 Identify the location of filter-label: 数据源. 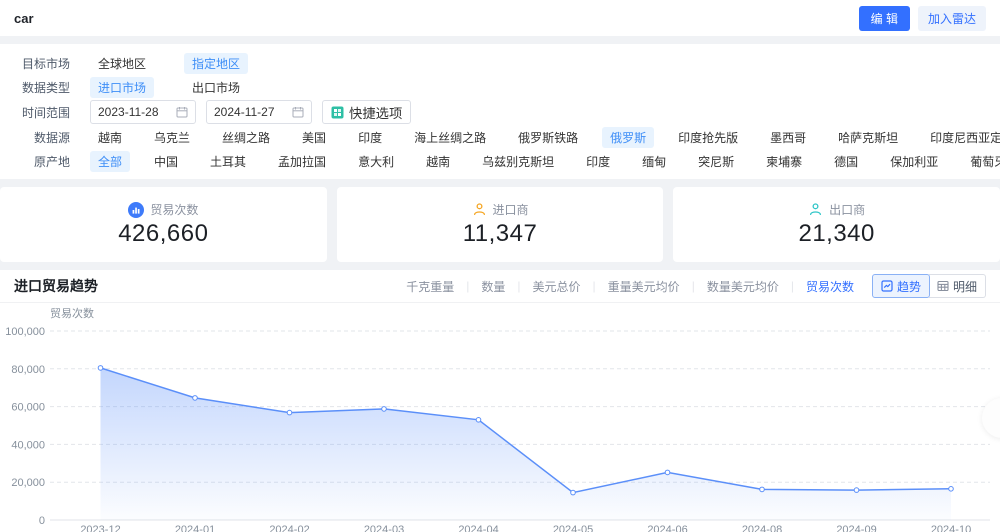
(51, 137).